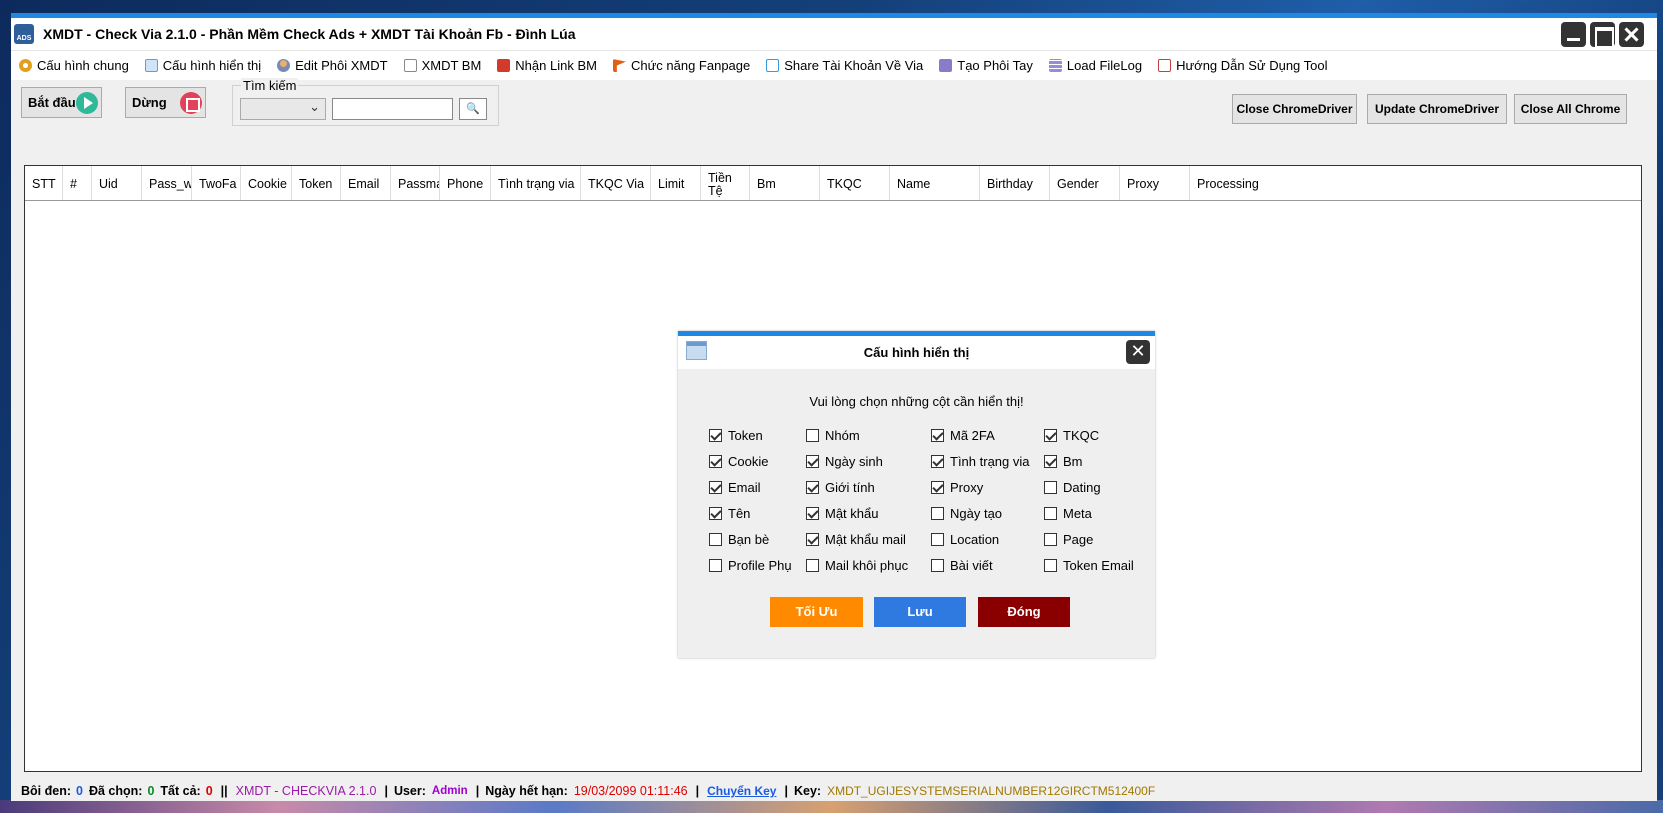 The image size is (1663, 813). I want to click on column-checkbox: Token, so click(736, 435).